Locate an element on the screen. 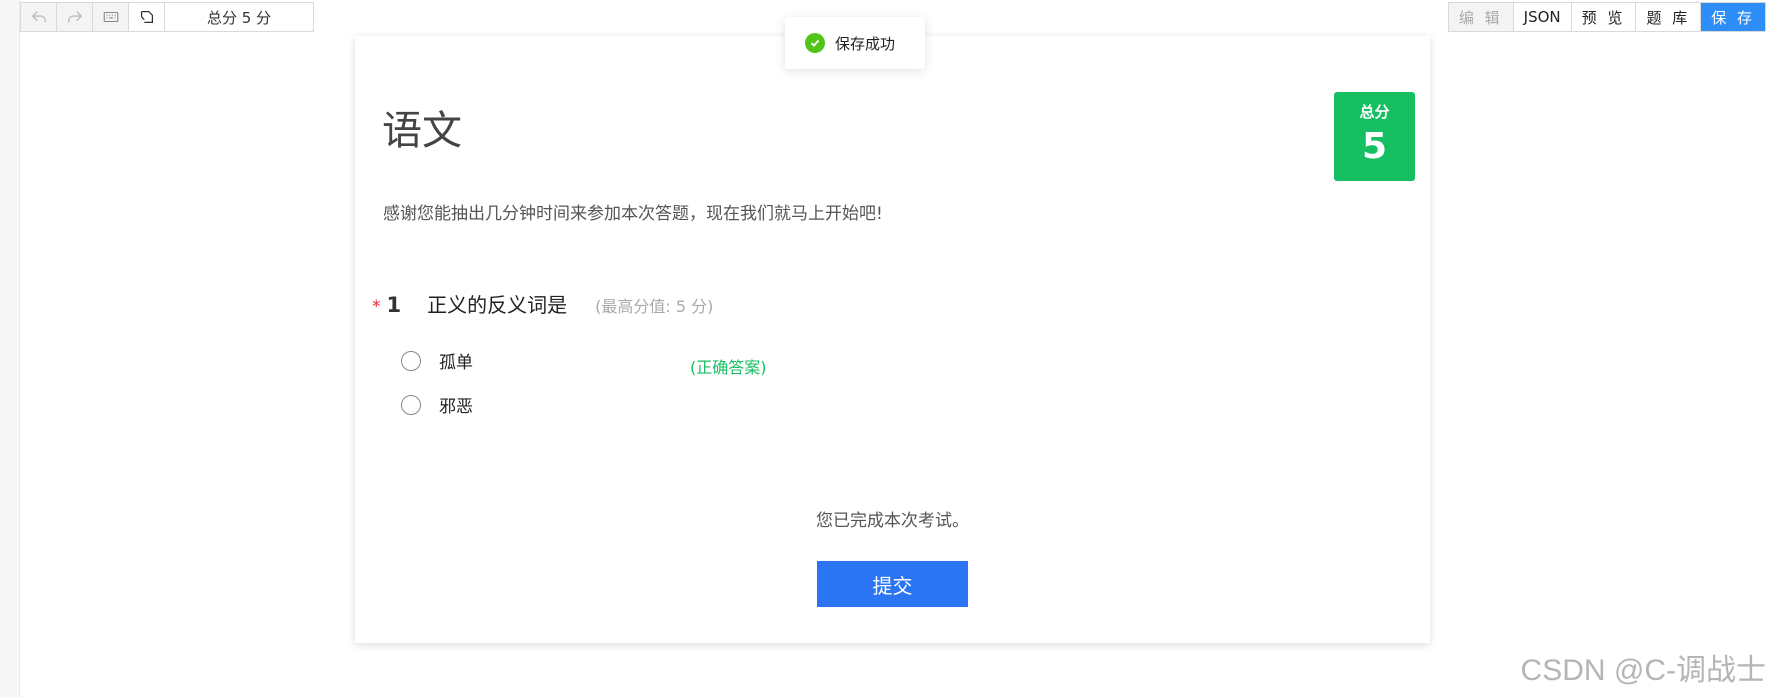  survey-title: 语文 is located at coordinates (422, 131).